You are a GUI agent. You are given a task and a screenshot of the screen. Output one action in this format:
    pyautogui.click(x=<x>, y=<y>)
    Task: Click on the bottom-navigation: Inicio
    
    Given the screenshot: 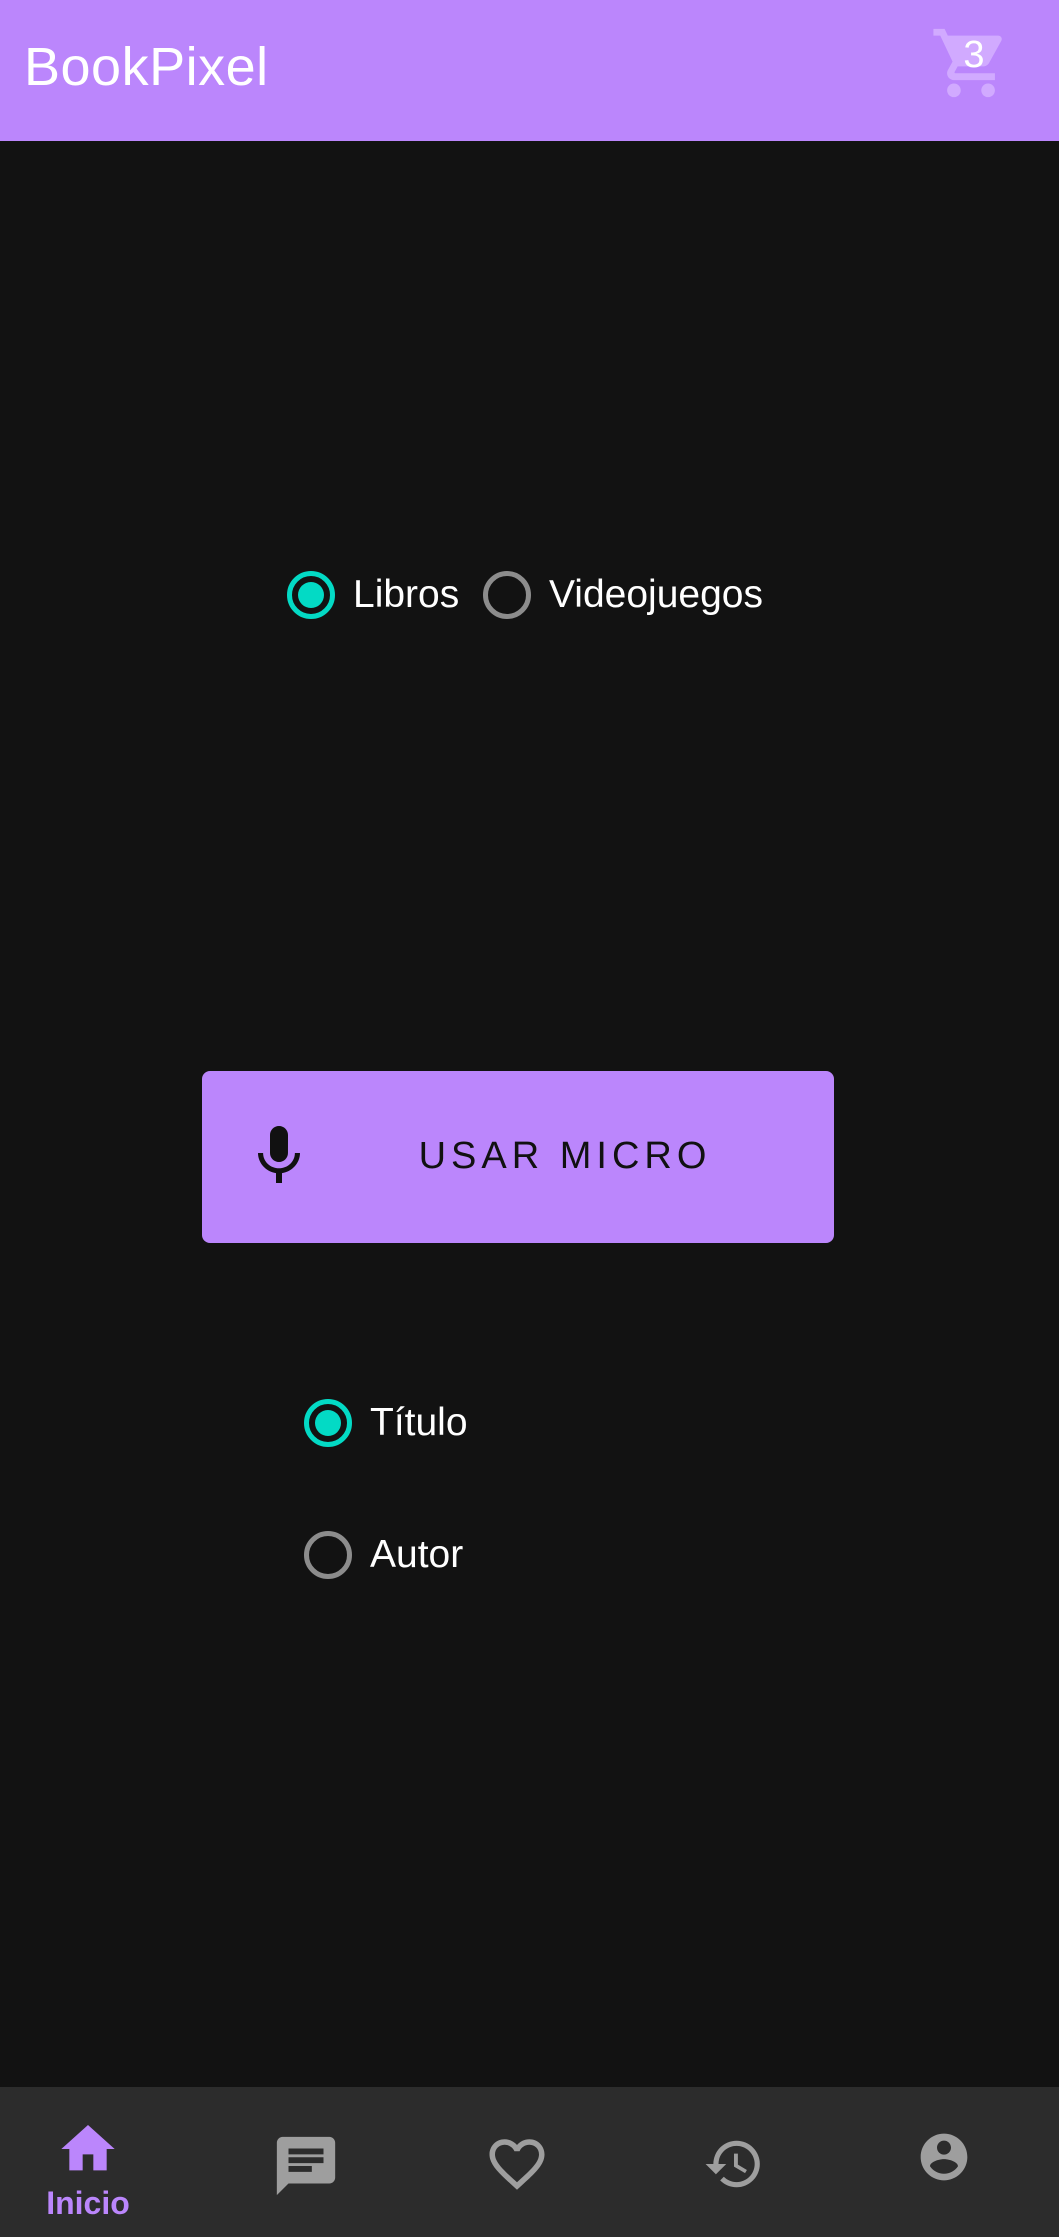 What is the action you would take?
    pyautogui.click(x=529, y=2162)
    